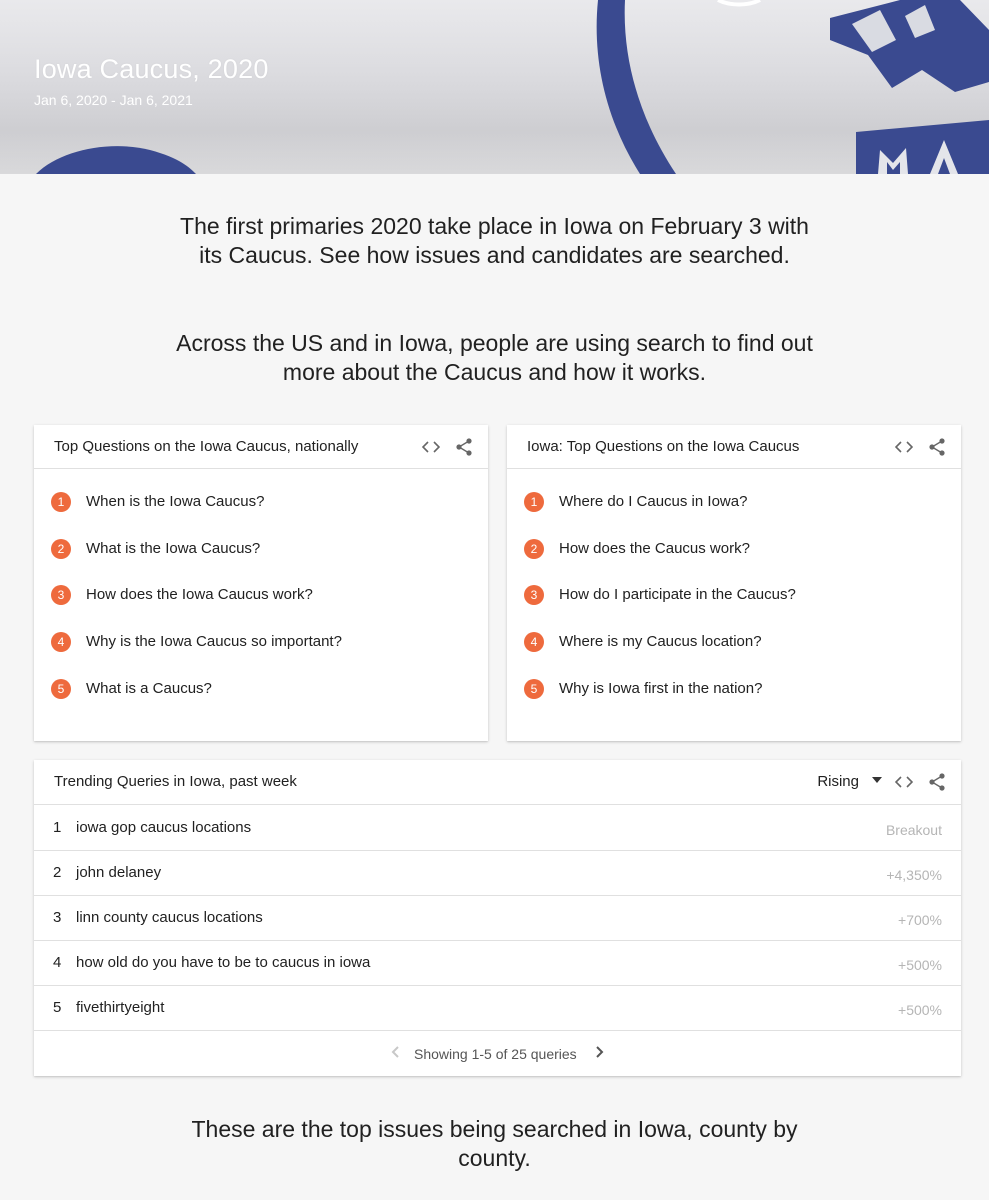  Describe the element at coordinates (914, 875) in the screenshot. I see `row-value: +4,350%` at that location.